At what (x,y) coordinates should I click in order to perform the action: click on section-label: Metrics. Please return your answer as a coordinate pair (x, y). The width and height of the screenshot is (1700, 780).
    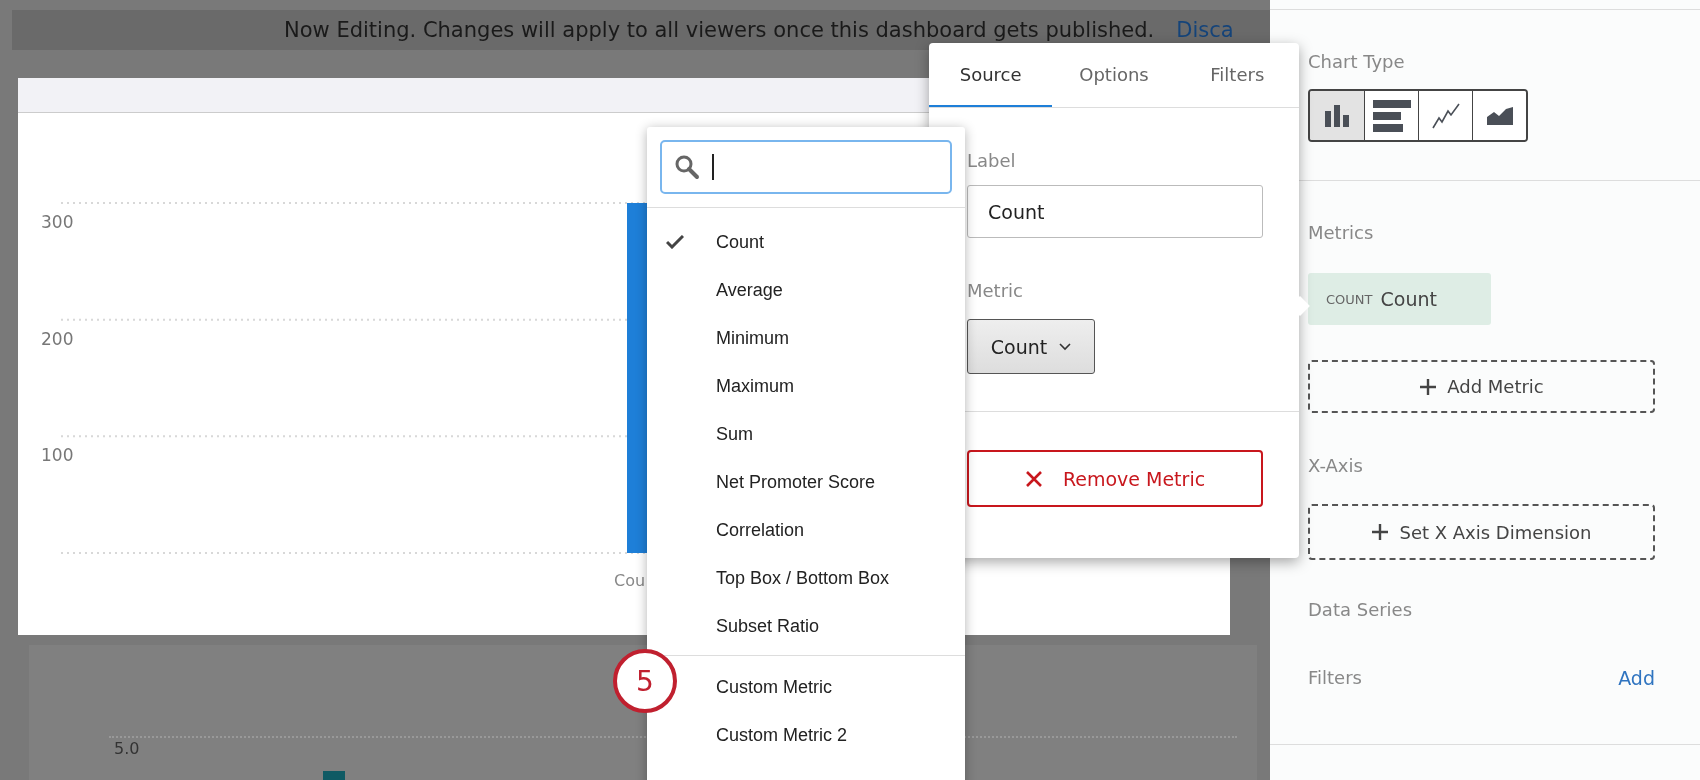
    Looking at the image, I should click on (1341, 233).